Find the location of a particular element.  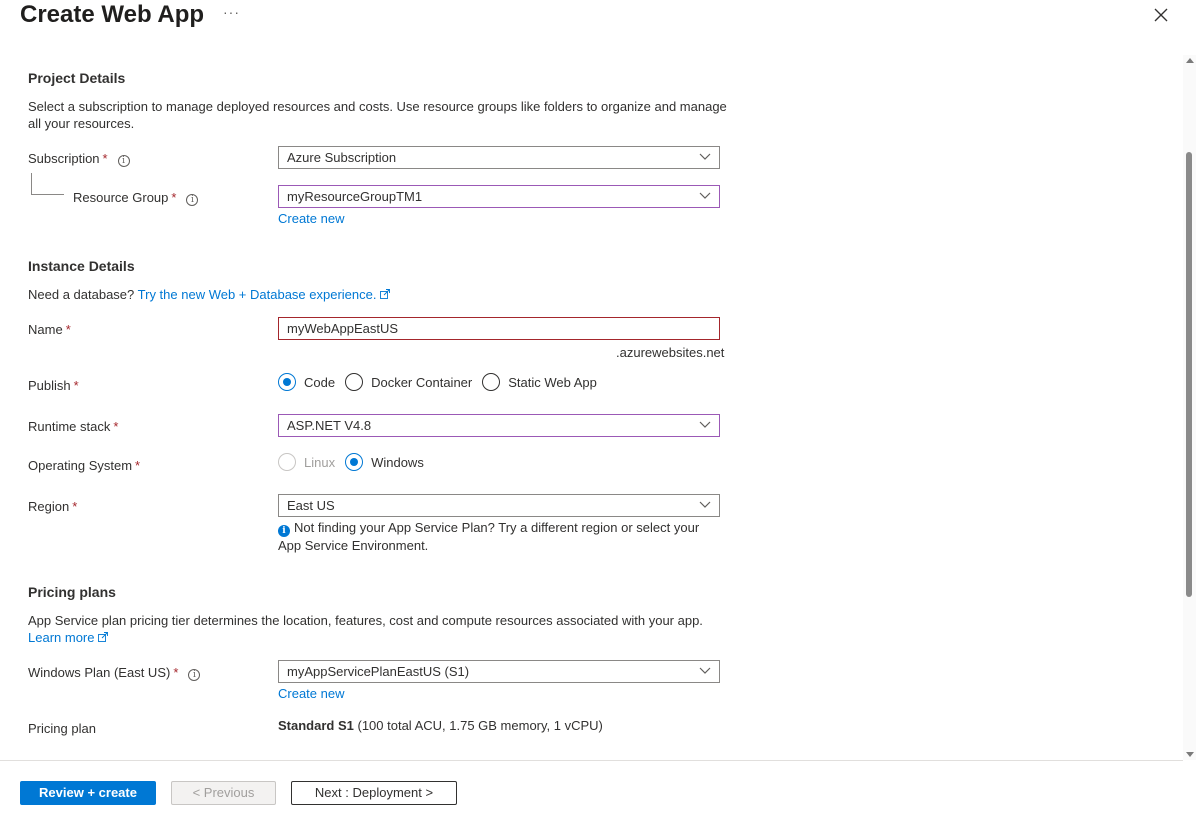

windows-plan-dropdown: myAppServicePlanEastUS (S1) is located at coordinates (499, 671).